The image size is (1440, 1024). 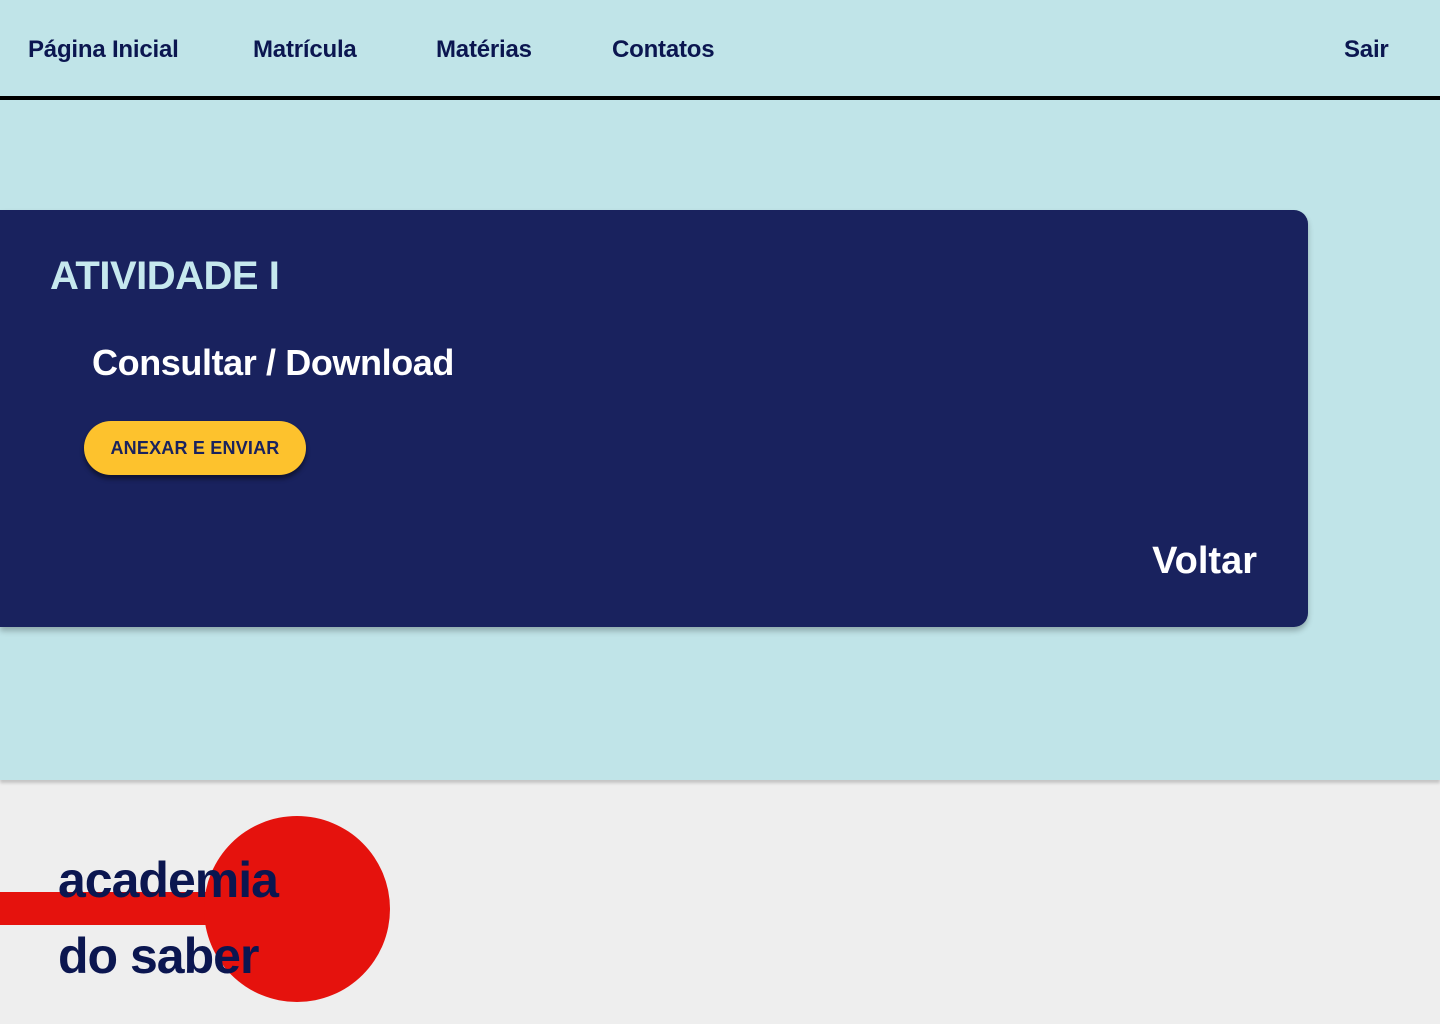 I want to click on consult-download-link: Consultar / Download, so click(x=273, y=363).